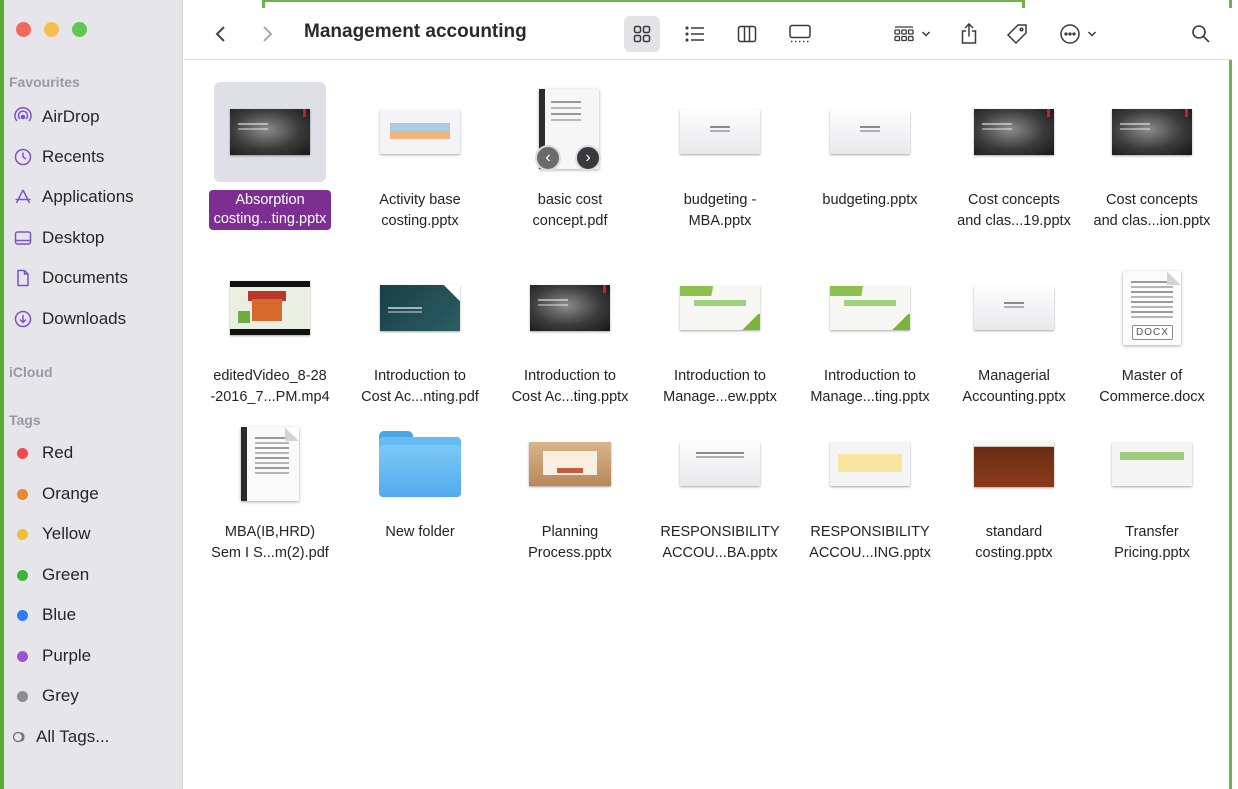 This screenshot has height=789, width=1238. Describe the element at coordinates (969, 34) in the screenshot. I see `share-button` at that location.